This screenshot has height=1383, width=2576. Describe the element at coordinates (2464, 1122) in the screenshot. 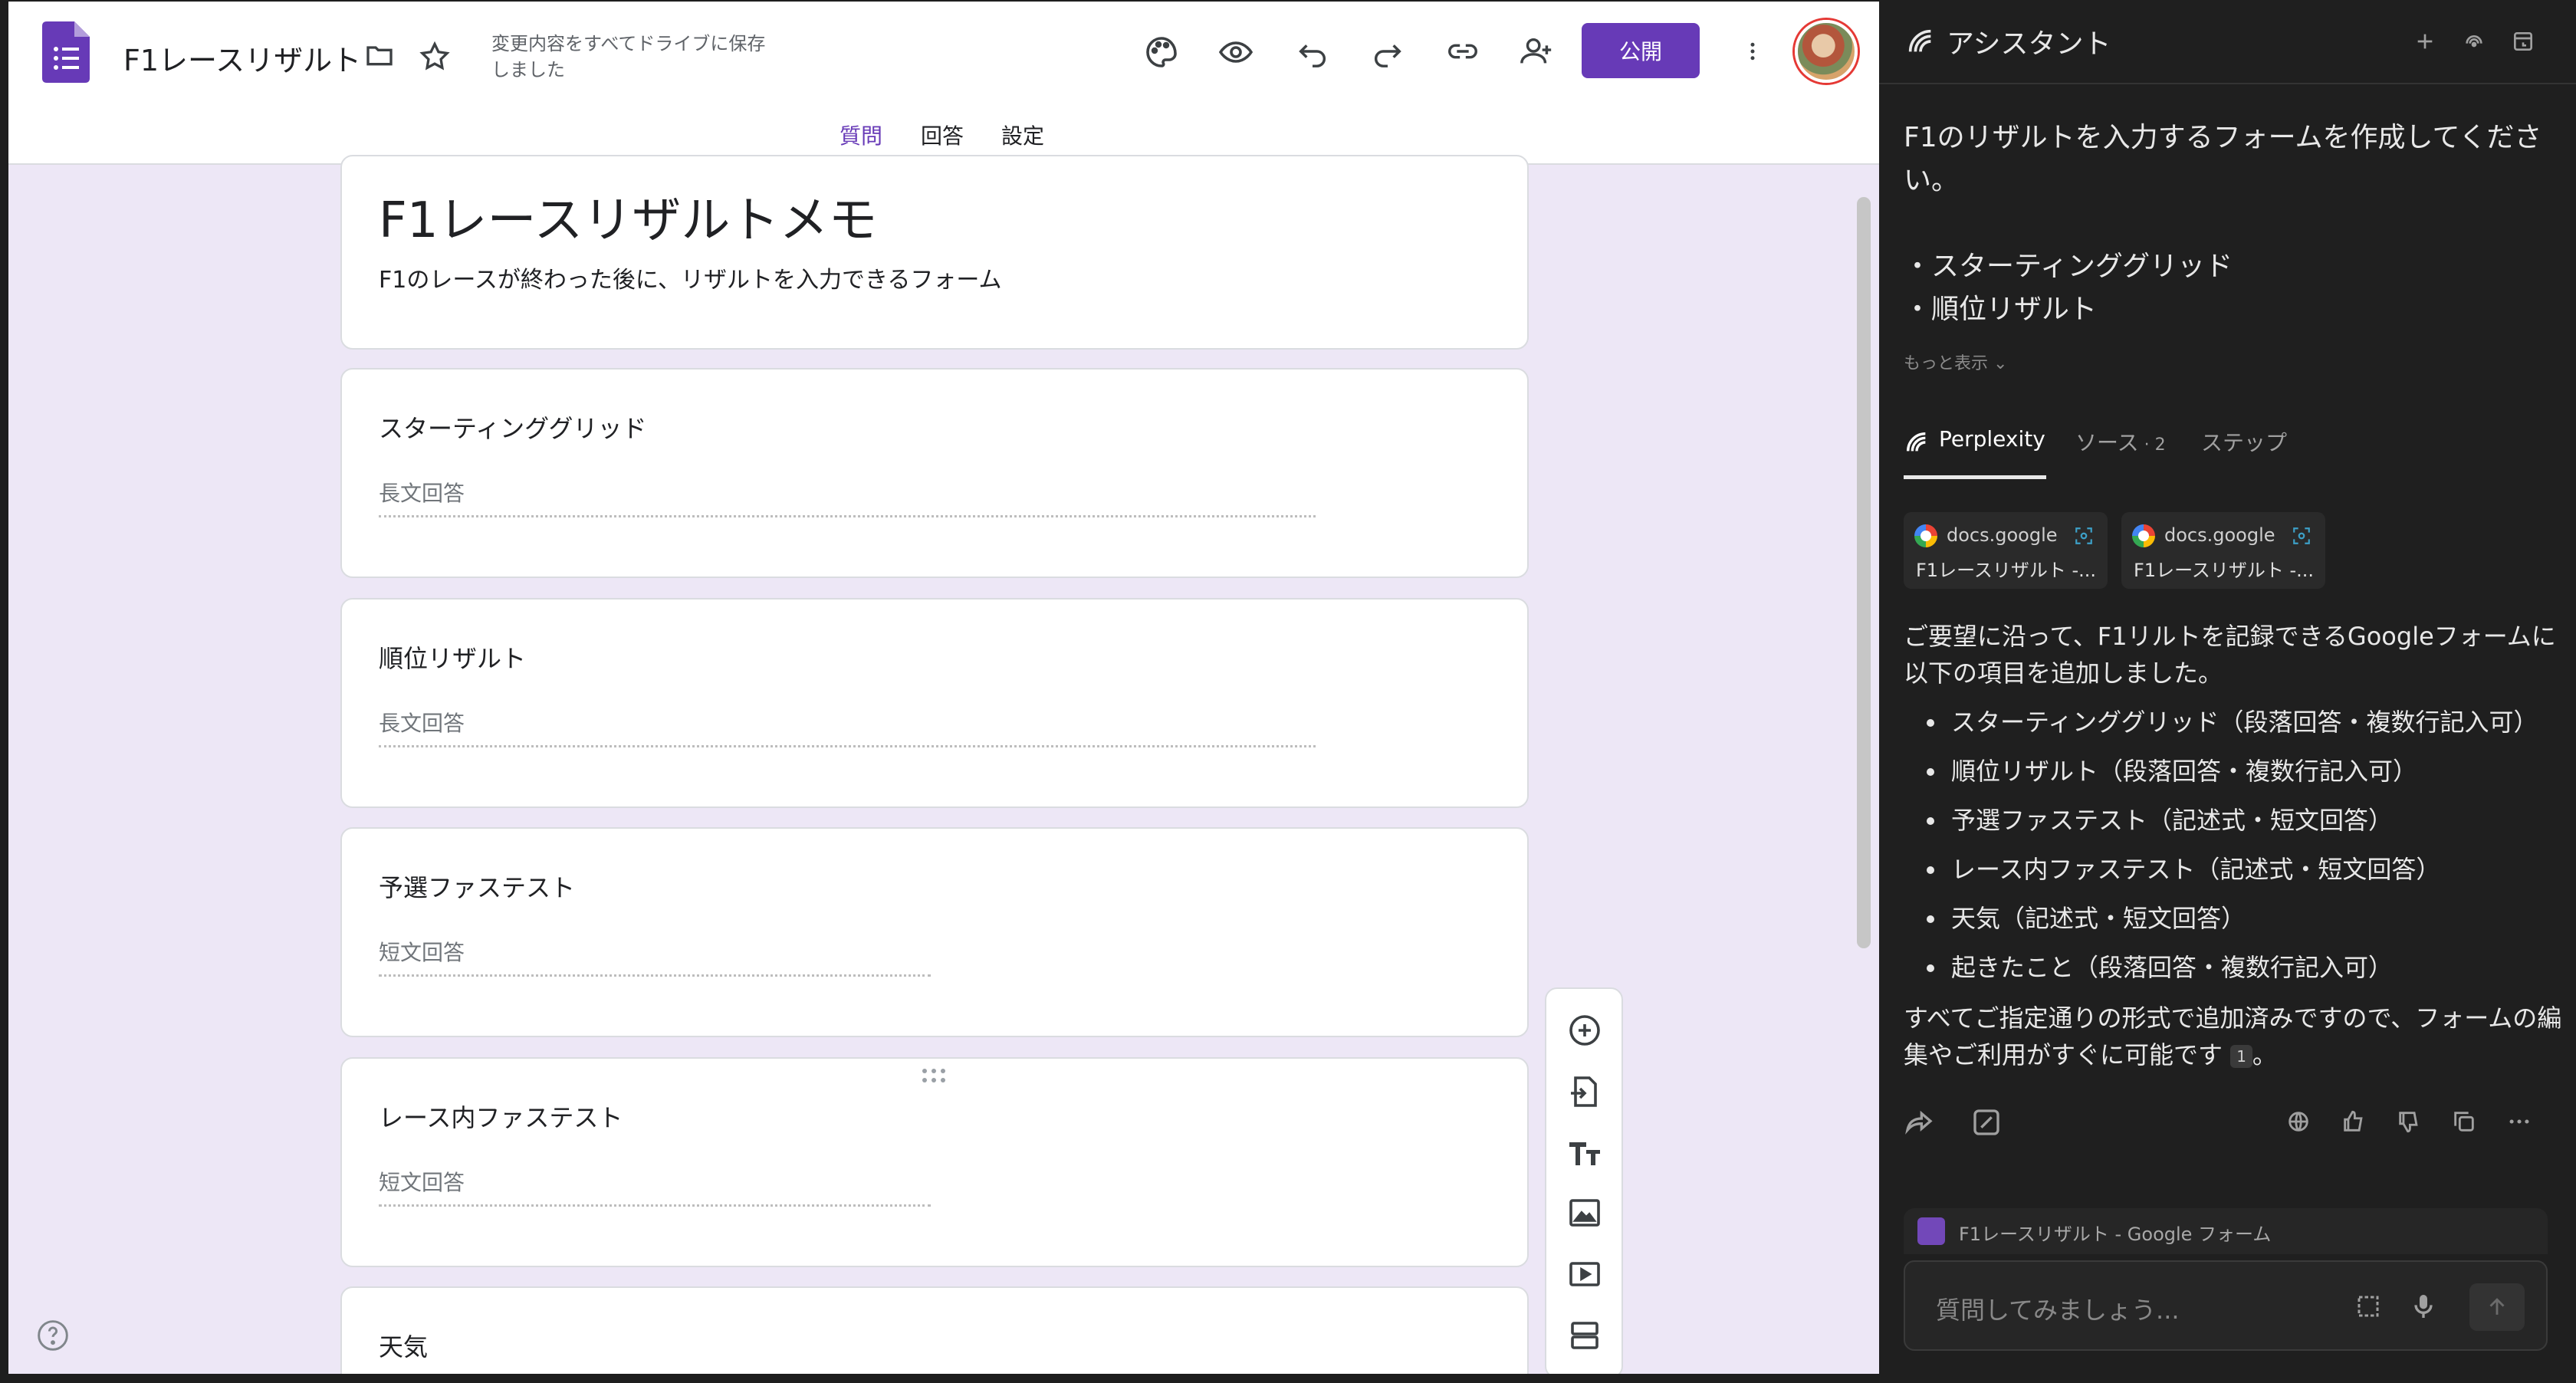

I see `copy-icon` at that location.